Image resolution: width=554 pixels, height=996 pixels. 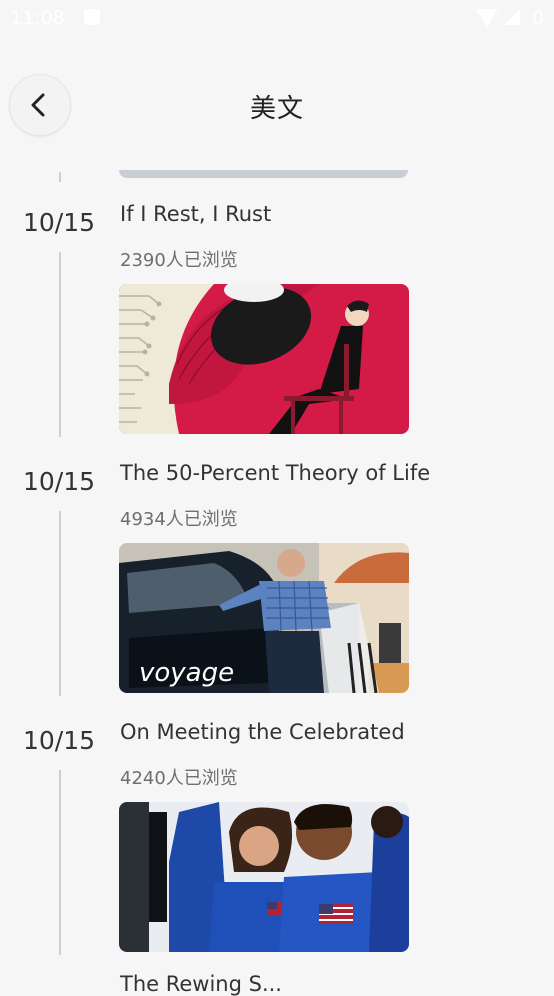 I want to click on wifi-icon, so click(x=487, y=18).